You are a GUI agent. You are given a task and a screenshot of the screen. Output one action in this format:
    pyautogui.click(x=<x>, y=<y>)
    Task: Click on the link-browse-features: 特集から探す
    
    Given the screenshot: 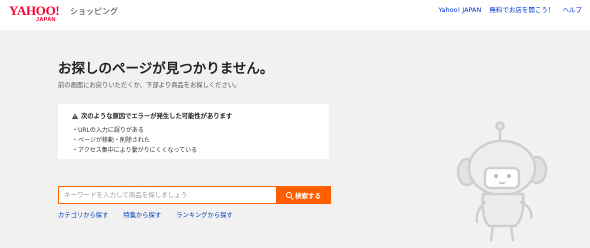 What is the action you would take?
    pyautogui.click(x=142, y=215)
    